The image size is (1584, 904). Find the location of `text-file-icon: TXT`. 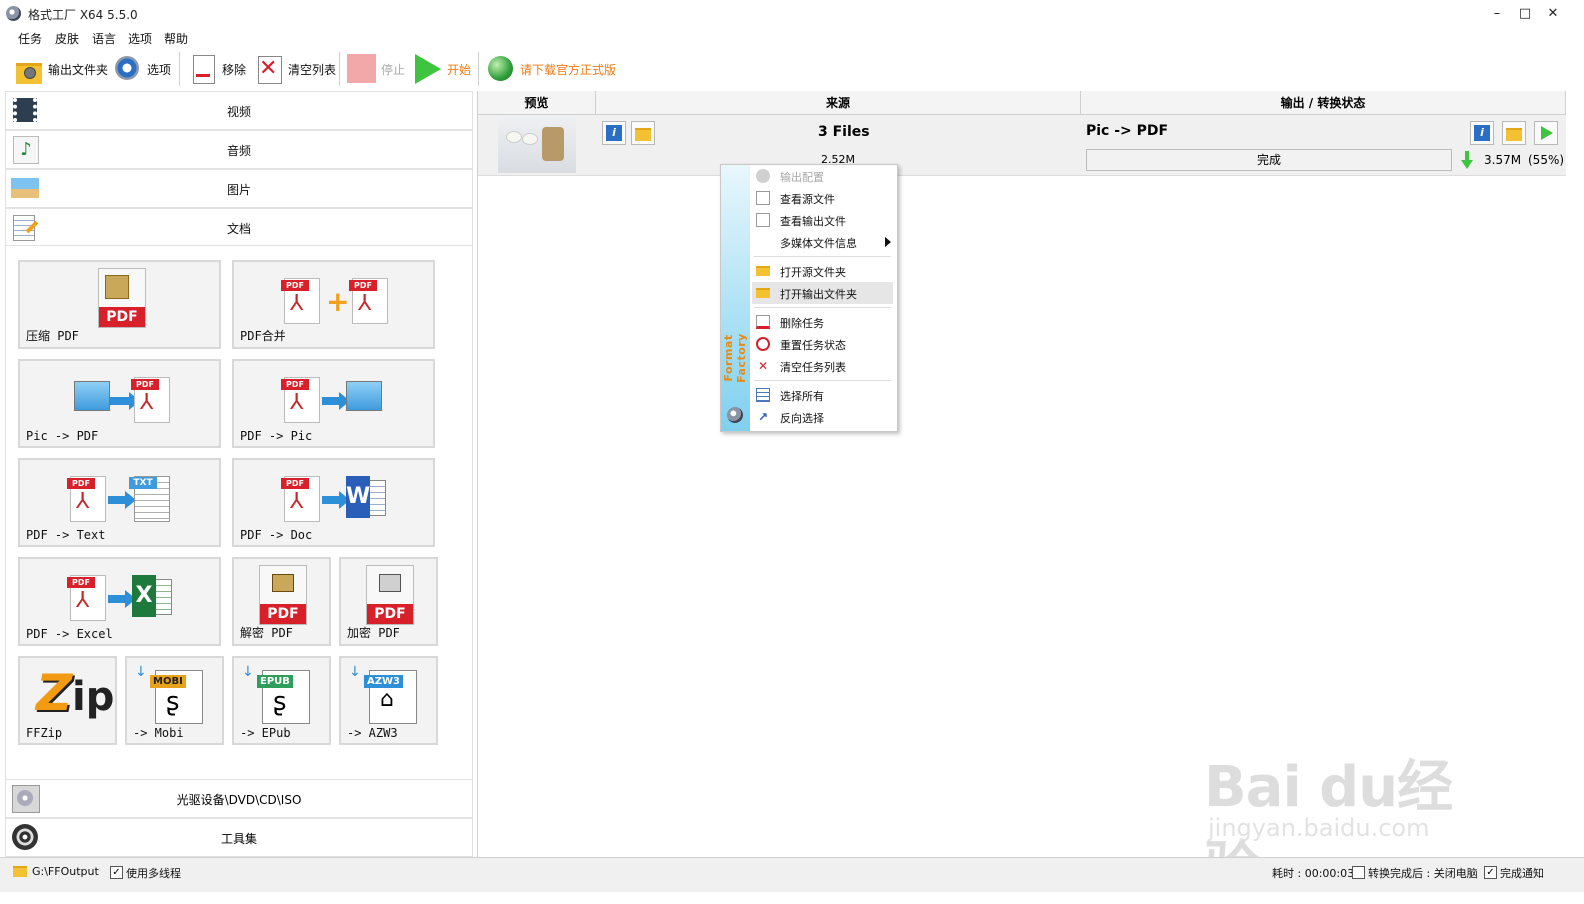

text-file-icon: TXT is located at coordinates (149, 499).